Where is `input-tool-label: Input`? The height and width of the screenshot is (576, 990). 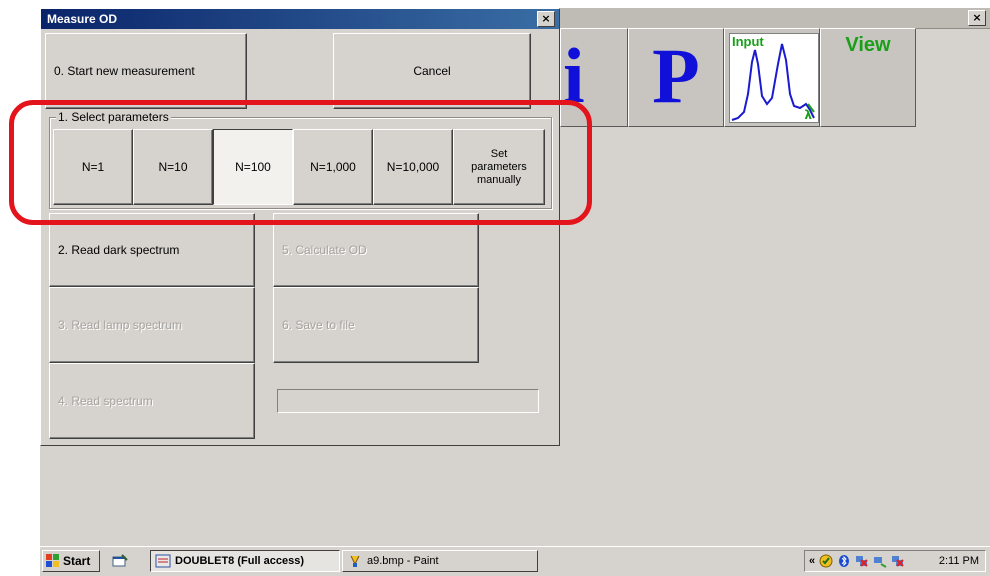
input-tool-label: Input is located at coordinates (748, 41).